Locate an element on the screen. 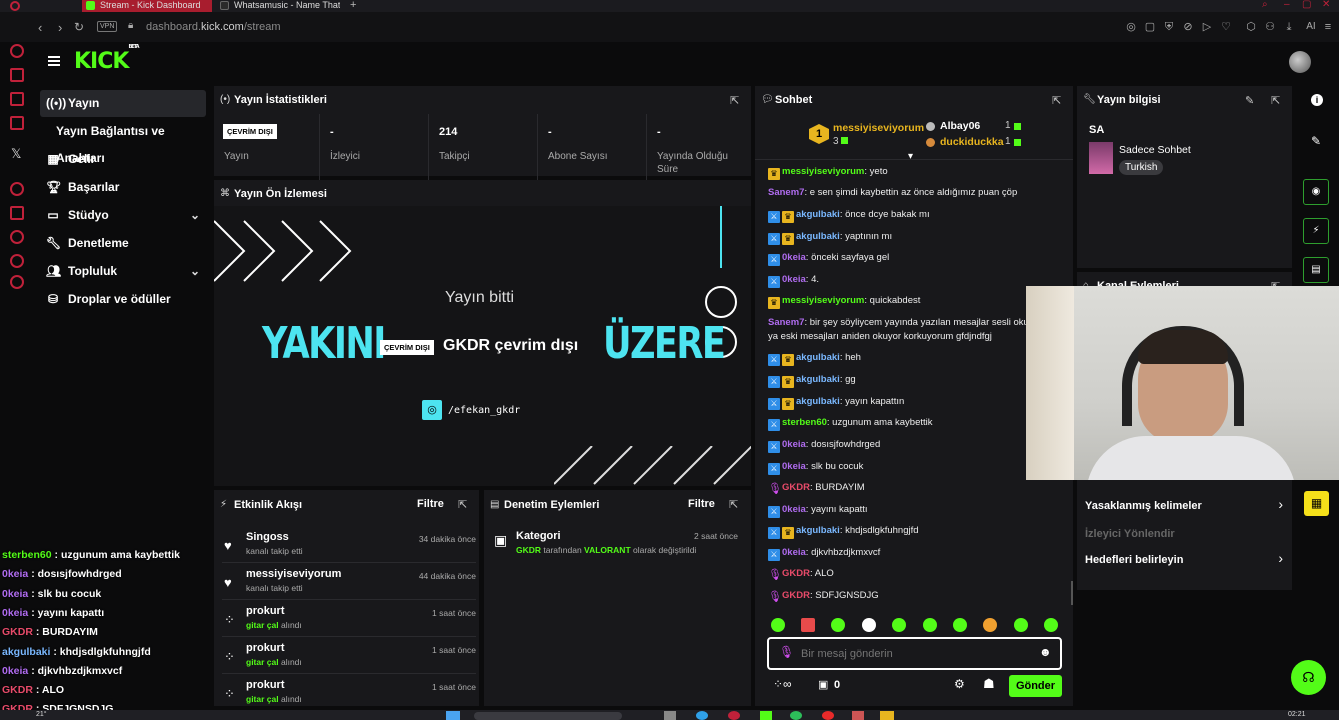  nav-item-basarilar: 🏆︎ Başarılar is located at coordinates (123, 187).